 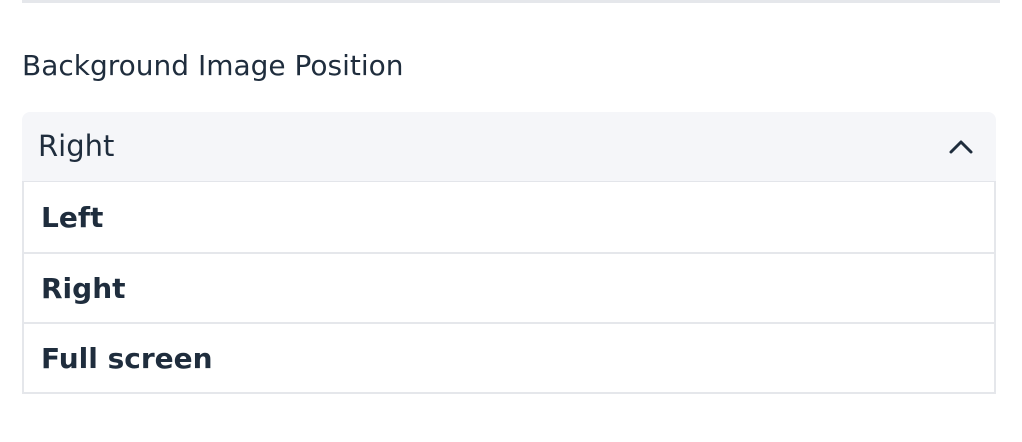 I want to click on chevron-up-icon, so click(x=961, y=146).